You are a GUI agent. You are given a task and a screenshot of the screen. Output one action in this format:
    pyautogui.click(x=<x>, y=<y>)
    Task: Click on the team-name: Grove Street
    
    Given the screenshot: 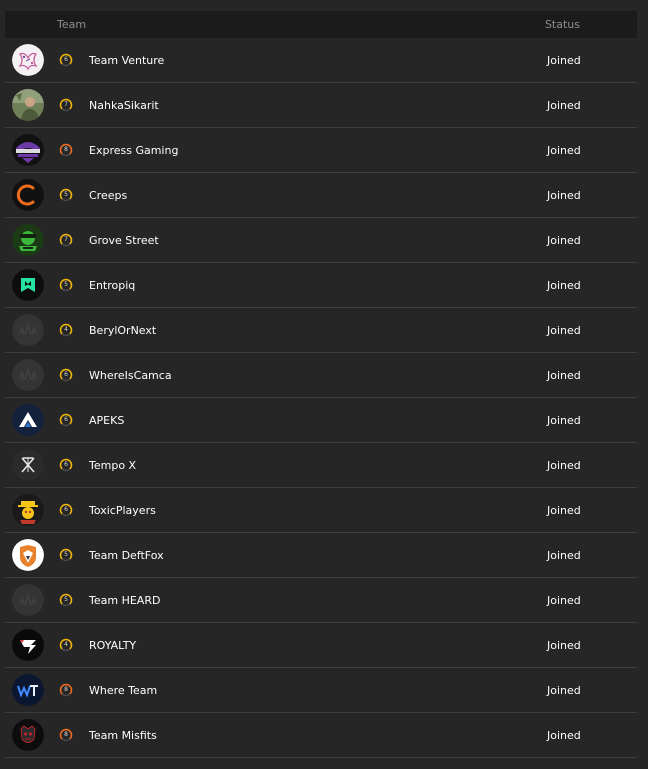 What is the action you would take?
    pyautogui.click(x=124, y=240)
    